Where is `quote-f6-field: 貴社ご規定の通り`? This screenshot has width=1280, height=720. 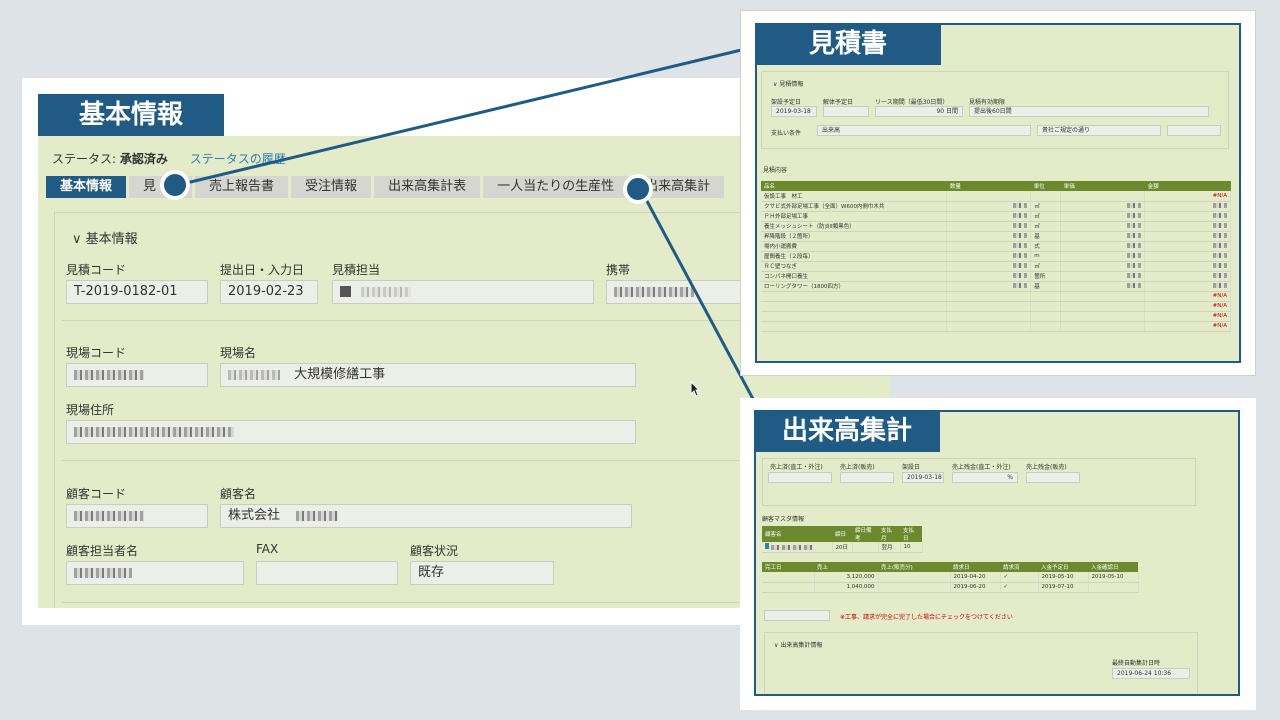
quote-f6-field: 貴社ご規定の通り is located at coordinates (1099, 130).